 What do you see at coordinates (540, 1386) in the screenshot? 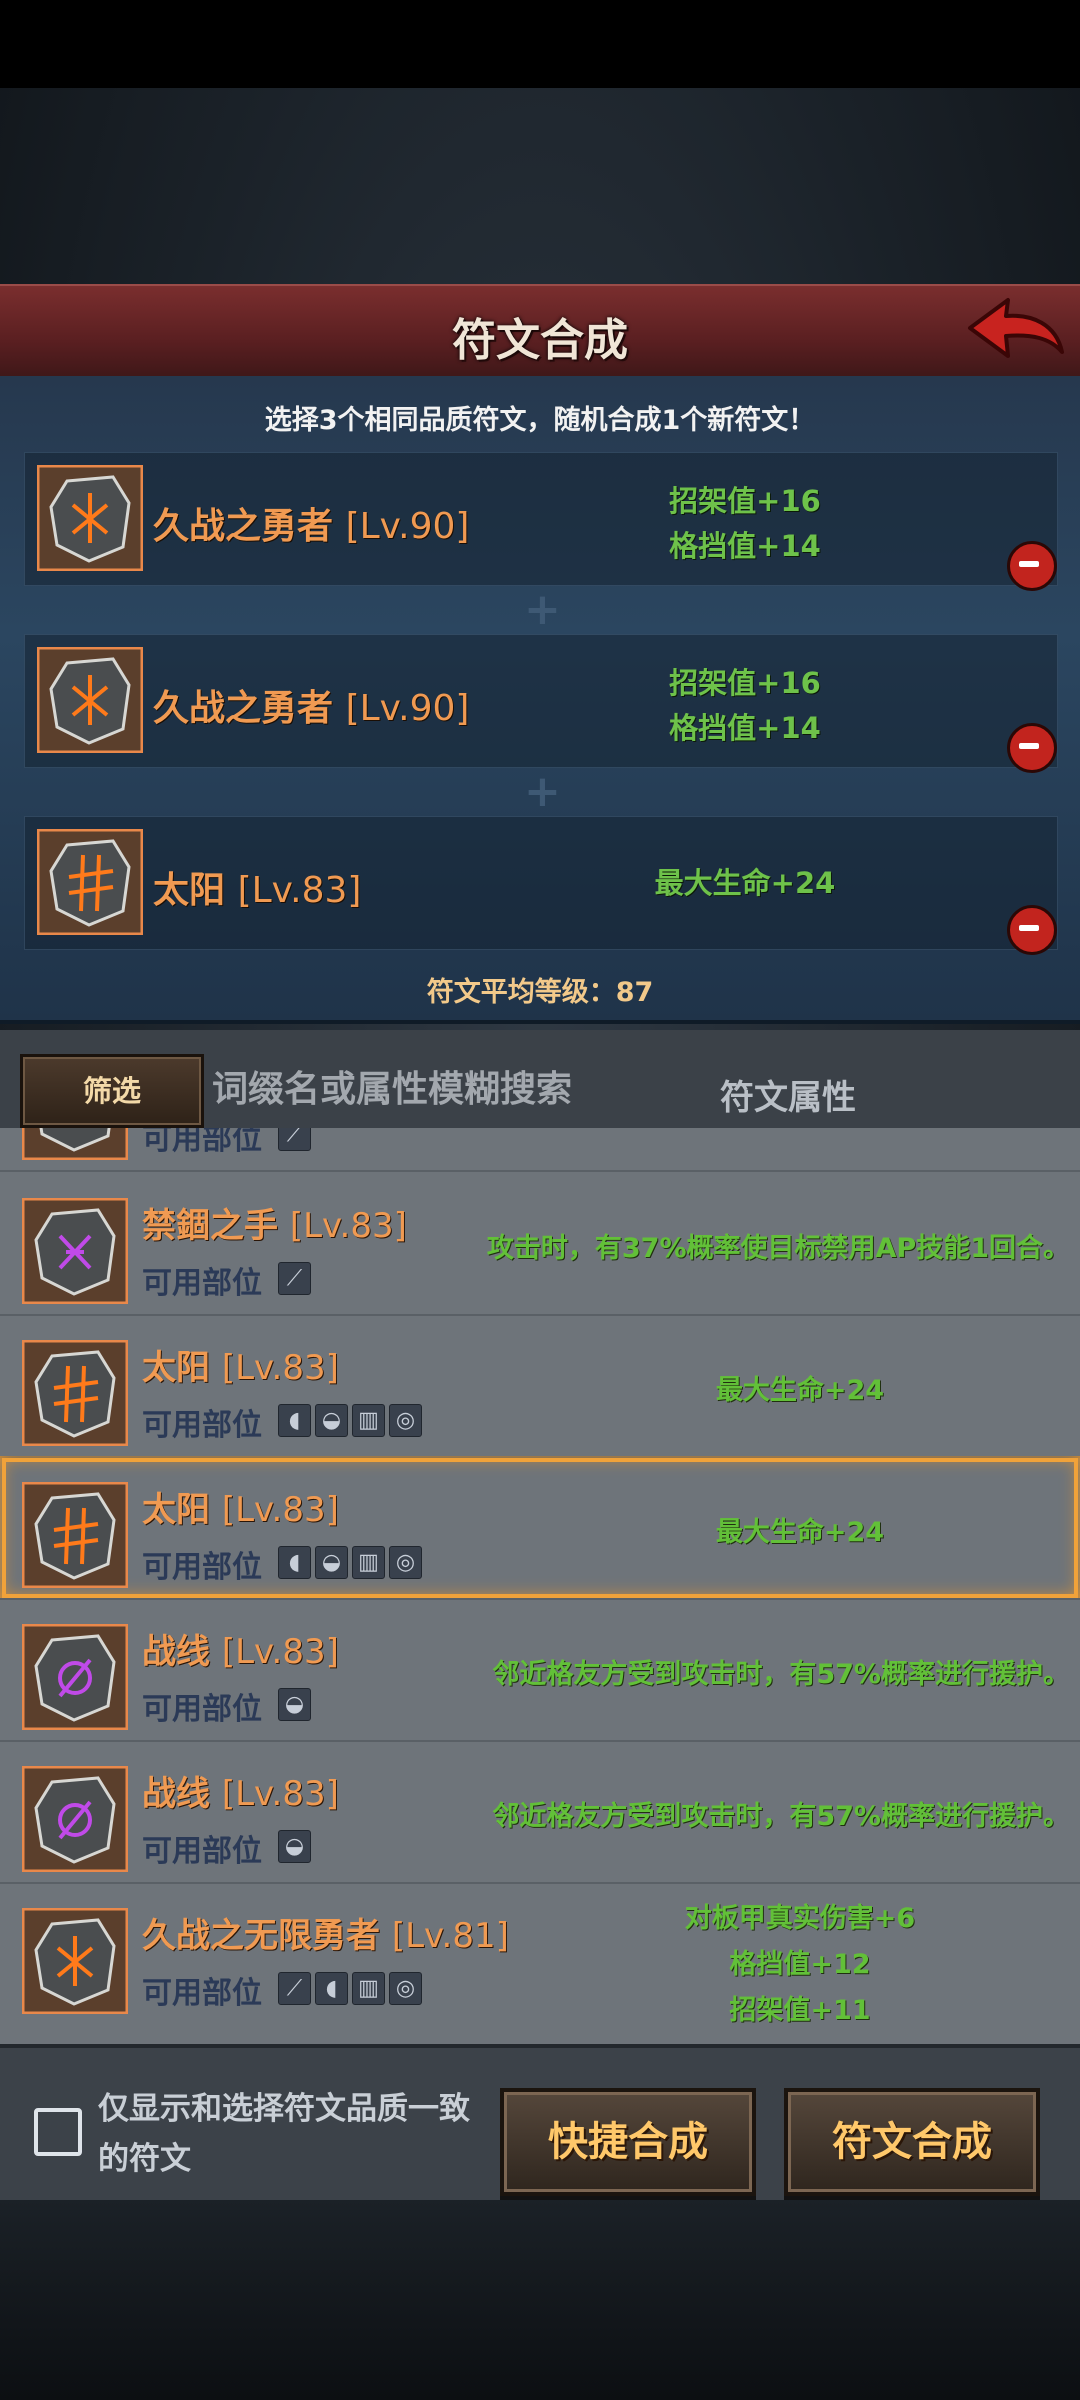
I see `list-item: 太阳 [Lv.83] 可用部位 ◖ ◒ ▥ ◎ 最大生命+24` at bounding box center [540, 1386].